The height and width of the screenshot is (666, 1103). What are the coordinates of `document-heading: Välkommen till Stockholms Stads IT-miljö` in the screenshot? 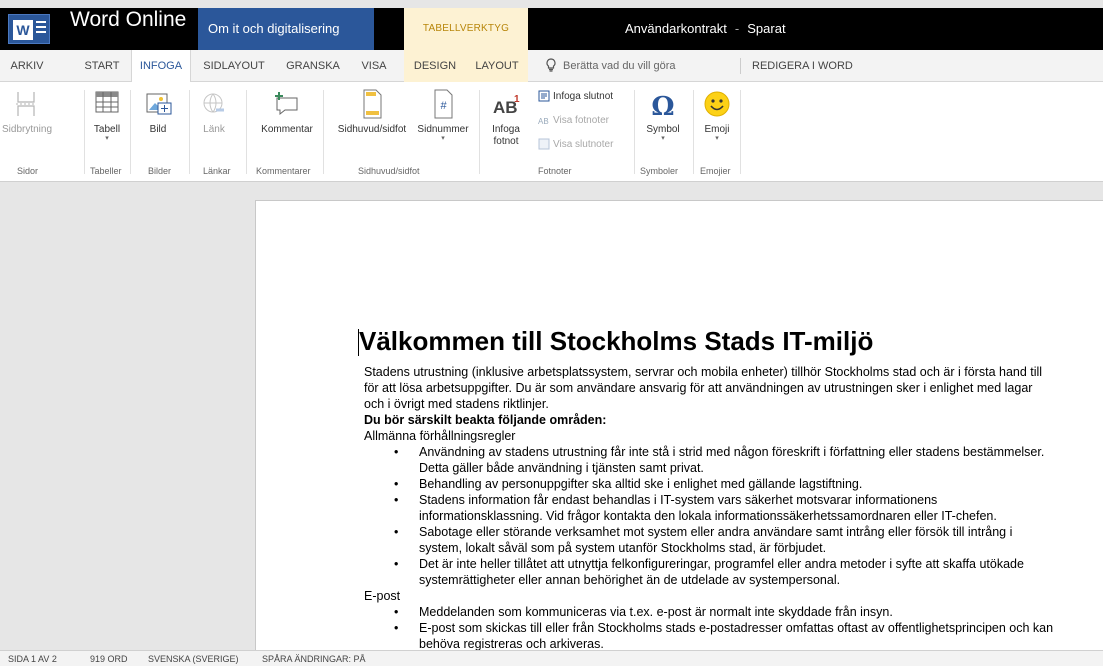 It's located at (616, 341).